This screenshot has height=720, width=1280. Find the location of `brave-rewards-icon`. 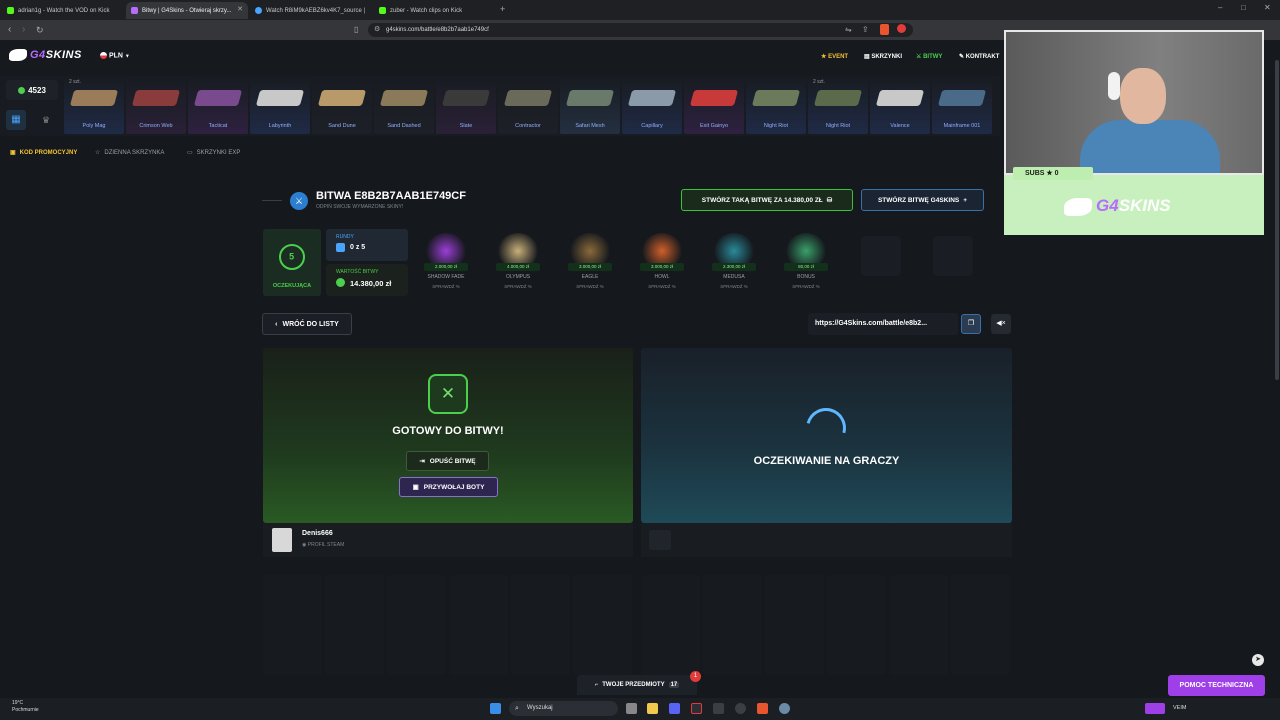

brave-rewards-icon is located at coordinates (901, 28).